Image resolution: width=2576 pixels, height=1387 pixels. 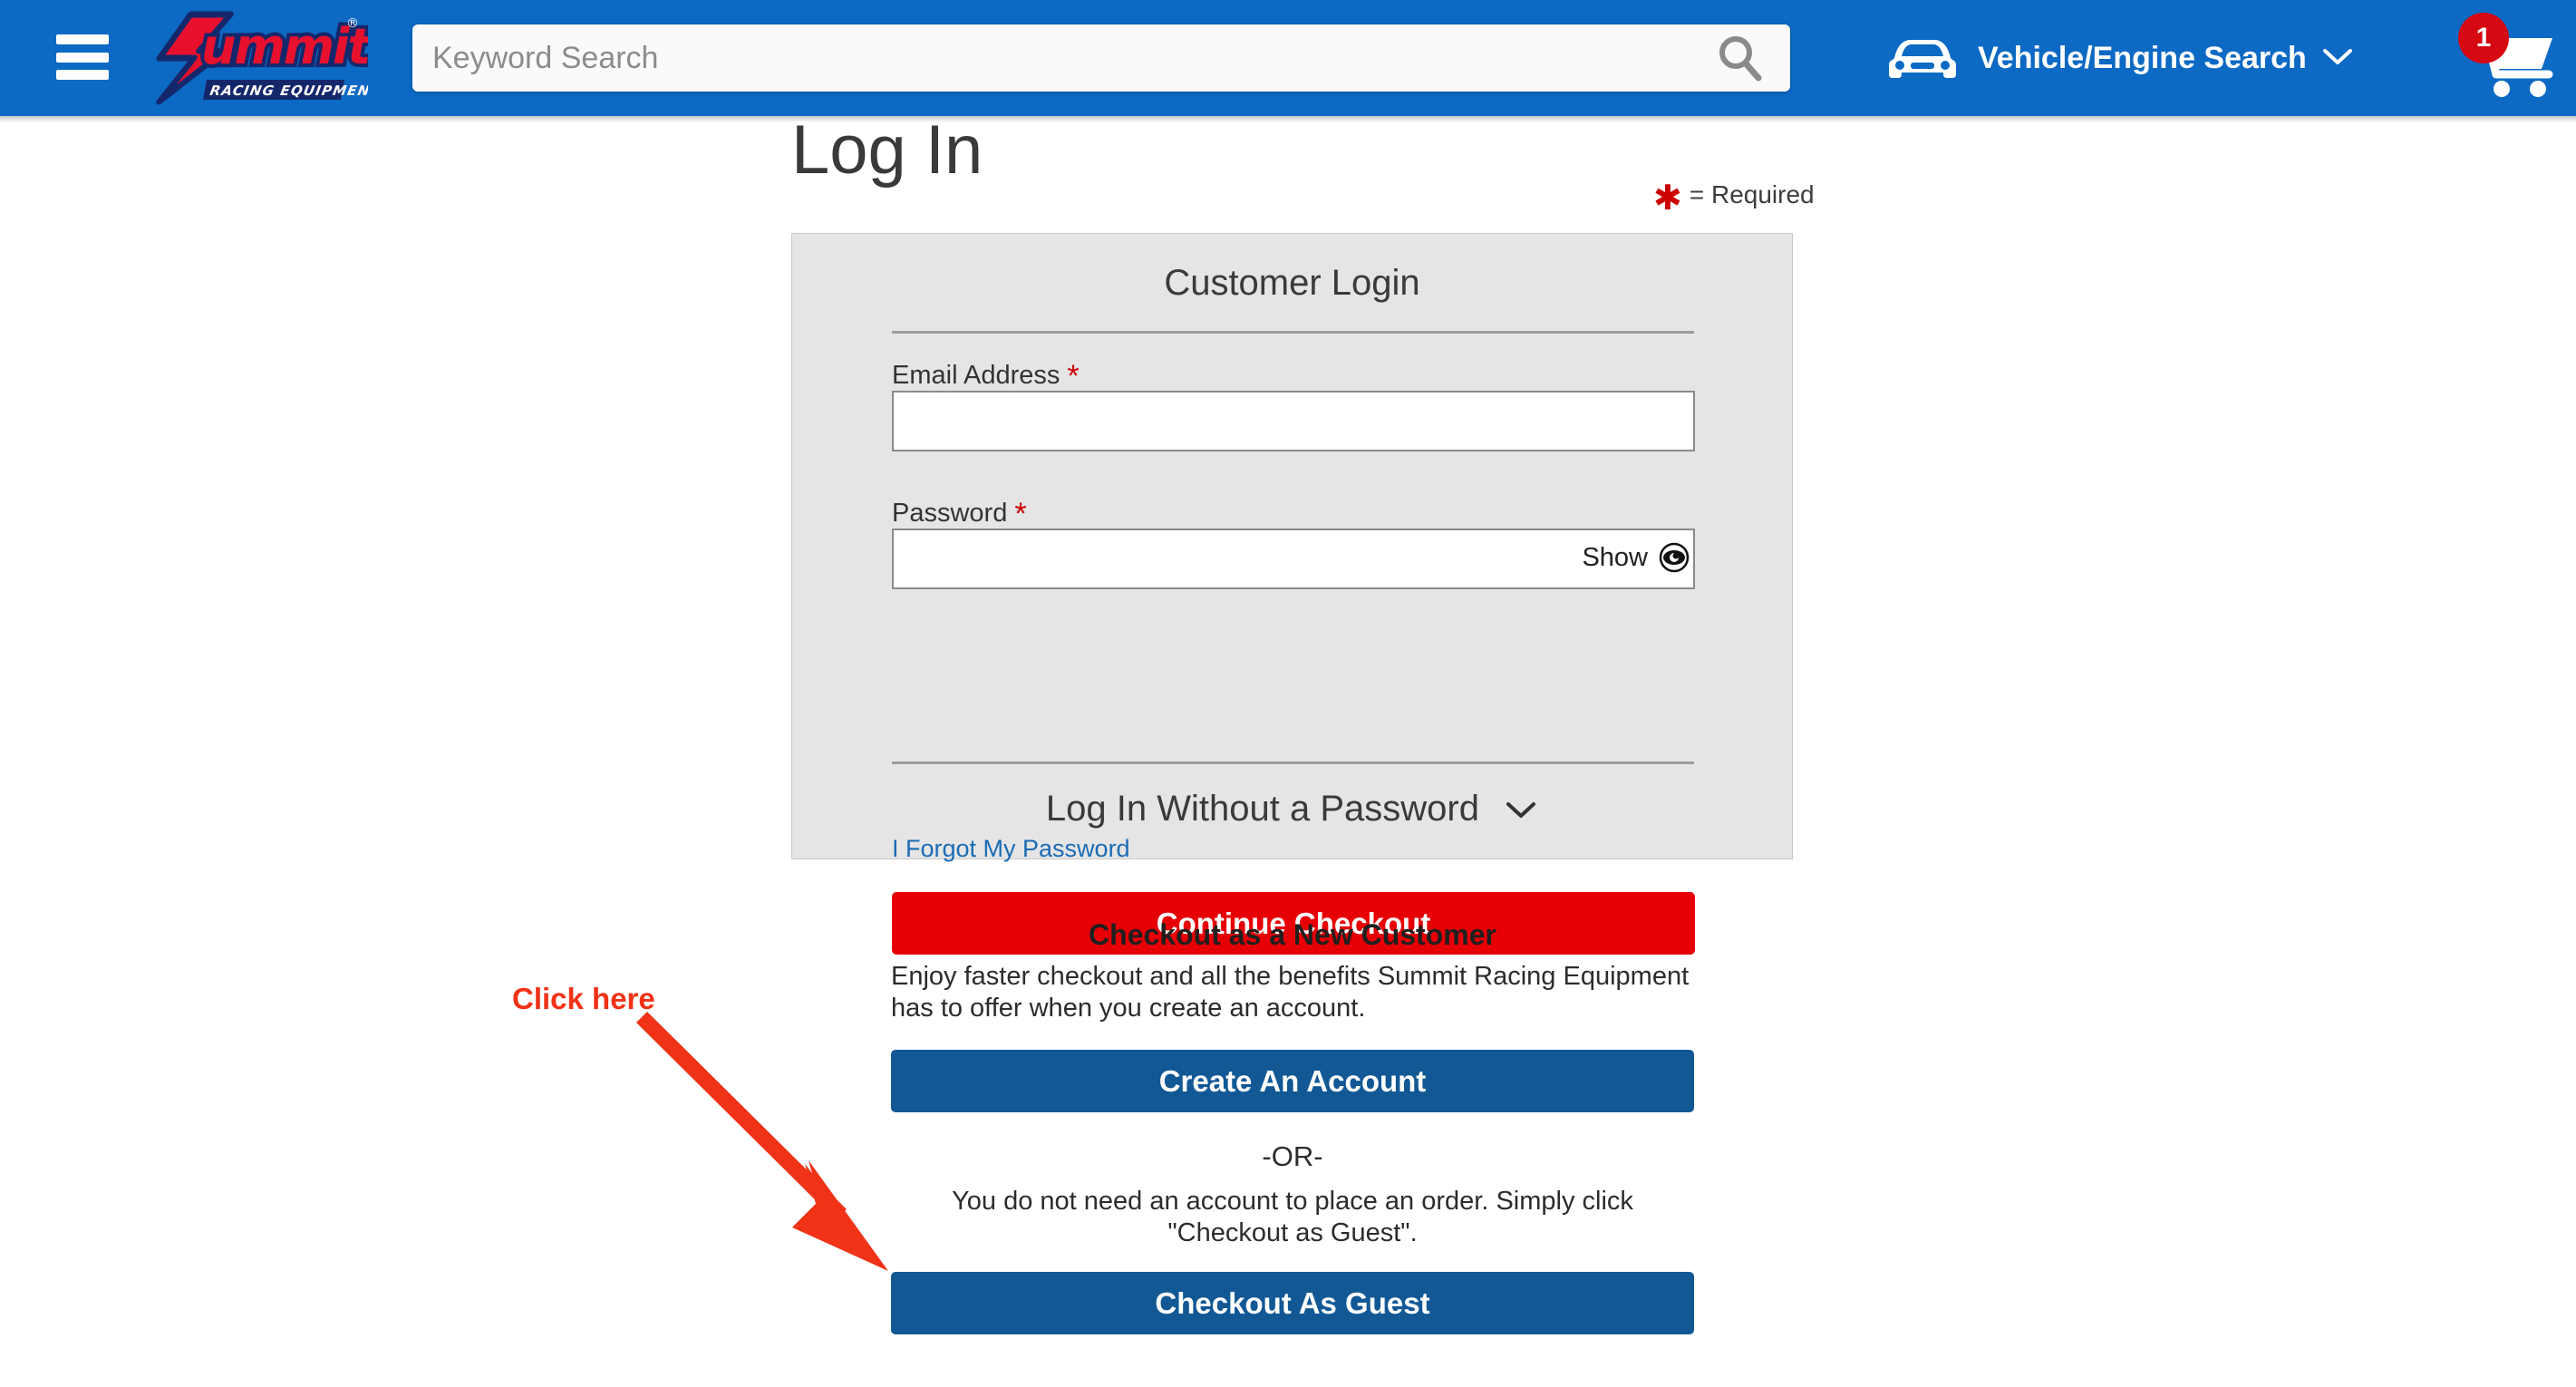 I want to click on search-icon, so click(x=1740, y=59).